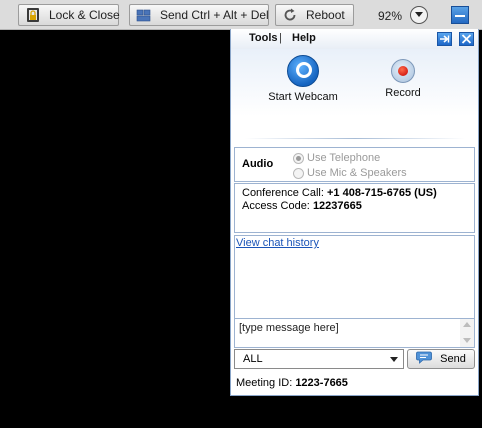  I want to click on use-telephone-option: Use Telephone, so click(336, 158).